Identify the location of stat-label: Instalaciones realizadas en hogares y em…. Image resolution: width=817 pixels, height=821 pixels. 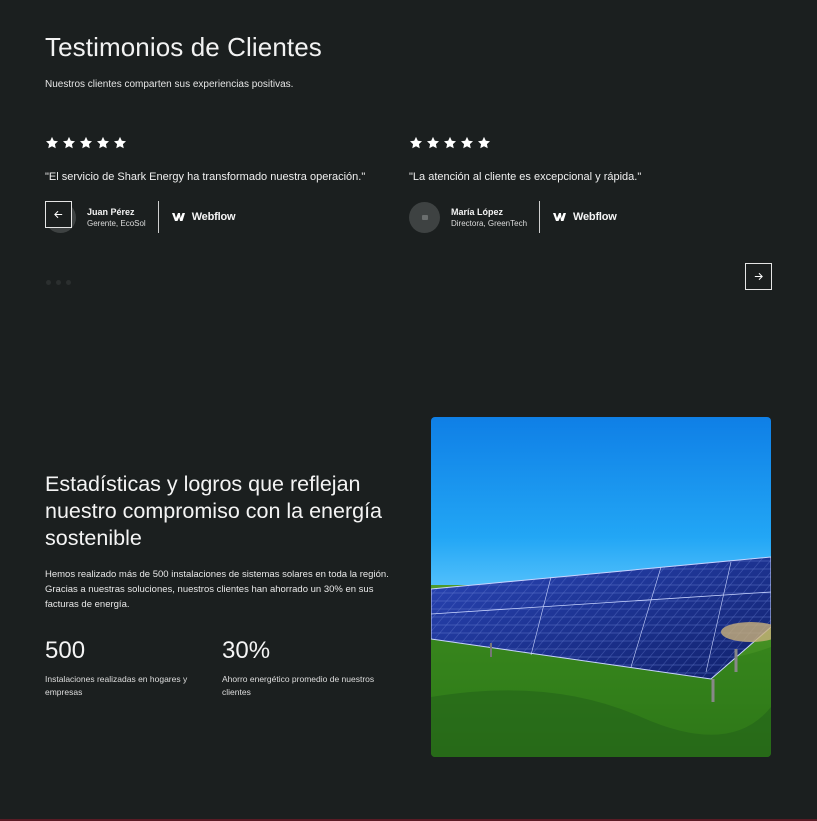
(116, 685).